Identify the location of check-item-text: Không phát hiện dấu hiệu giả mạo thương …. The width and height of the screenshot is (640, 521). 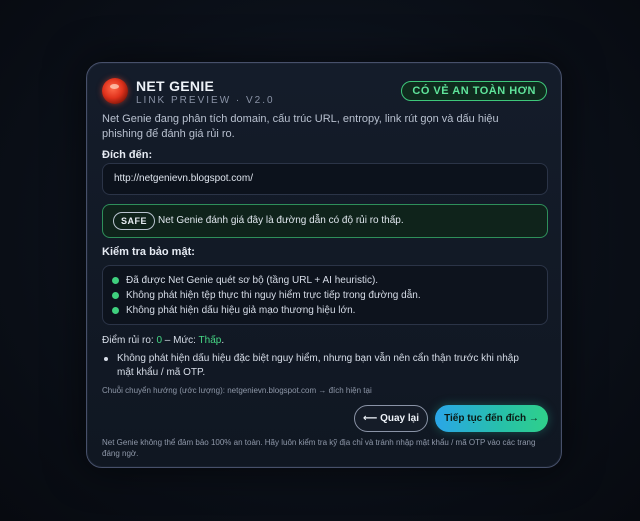
(241, 310).